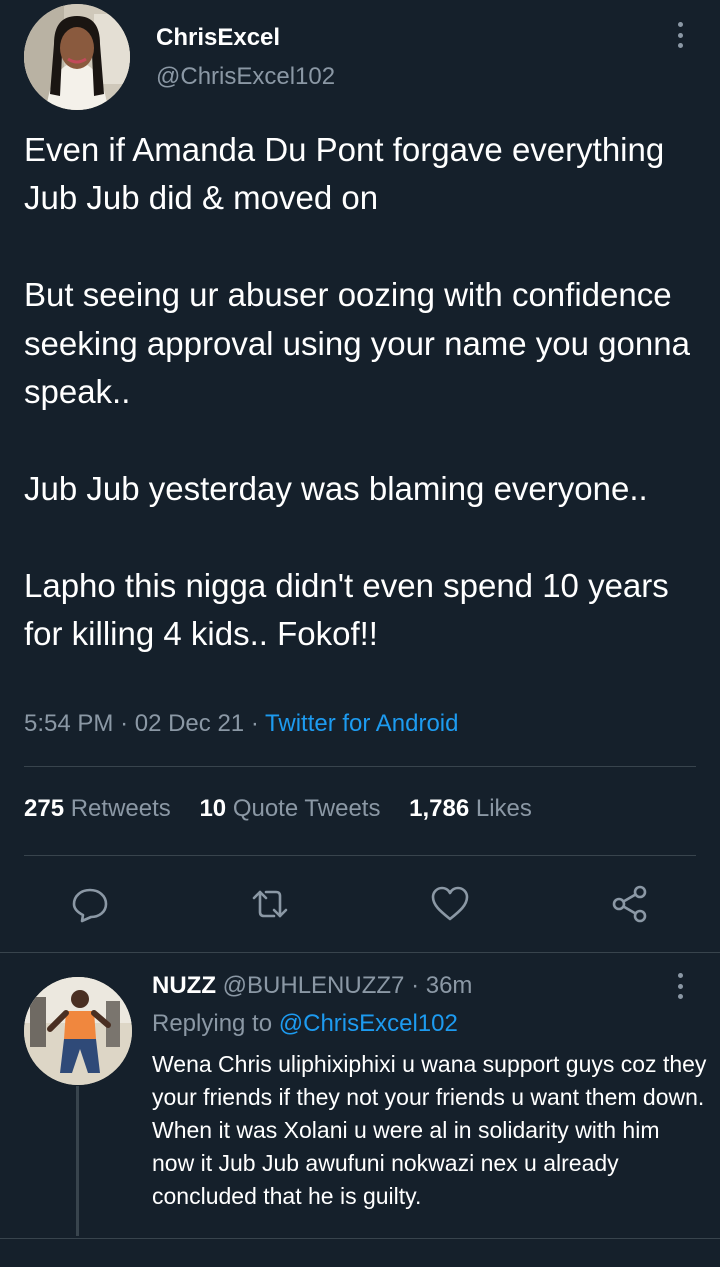  Describe the element at coordinates (189, 723) in the screenshot. I see `tweet-date: 02 Dec 21` at that location.